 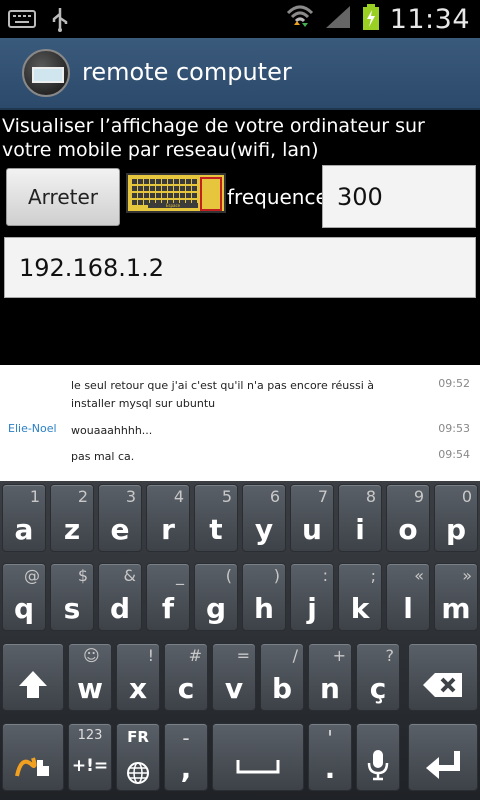 I want to click on period-key: ' ., so click(x=330, y=757).